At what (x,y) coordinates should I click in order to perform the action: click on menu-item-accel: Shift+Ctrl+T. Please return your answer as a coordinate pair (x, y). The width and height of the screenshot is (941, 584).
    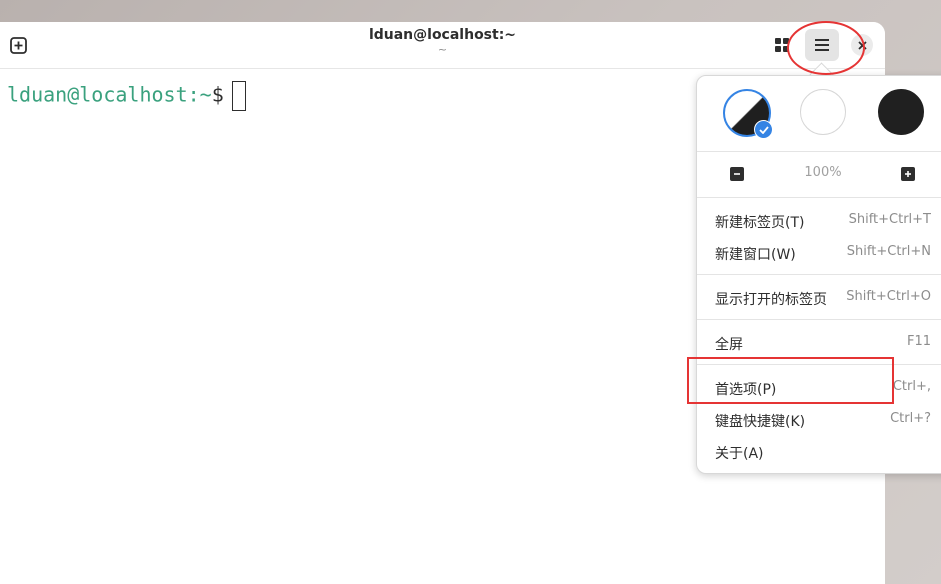
    Looking at the image, I should click on (889, 219).